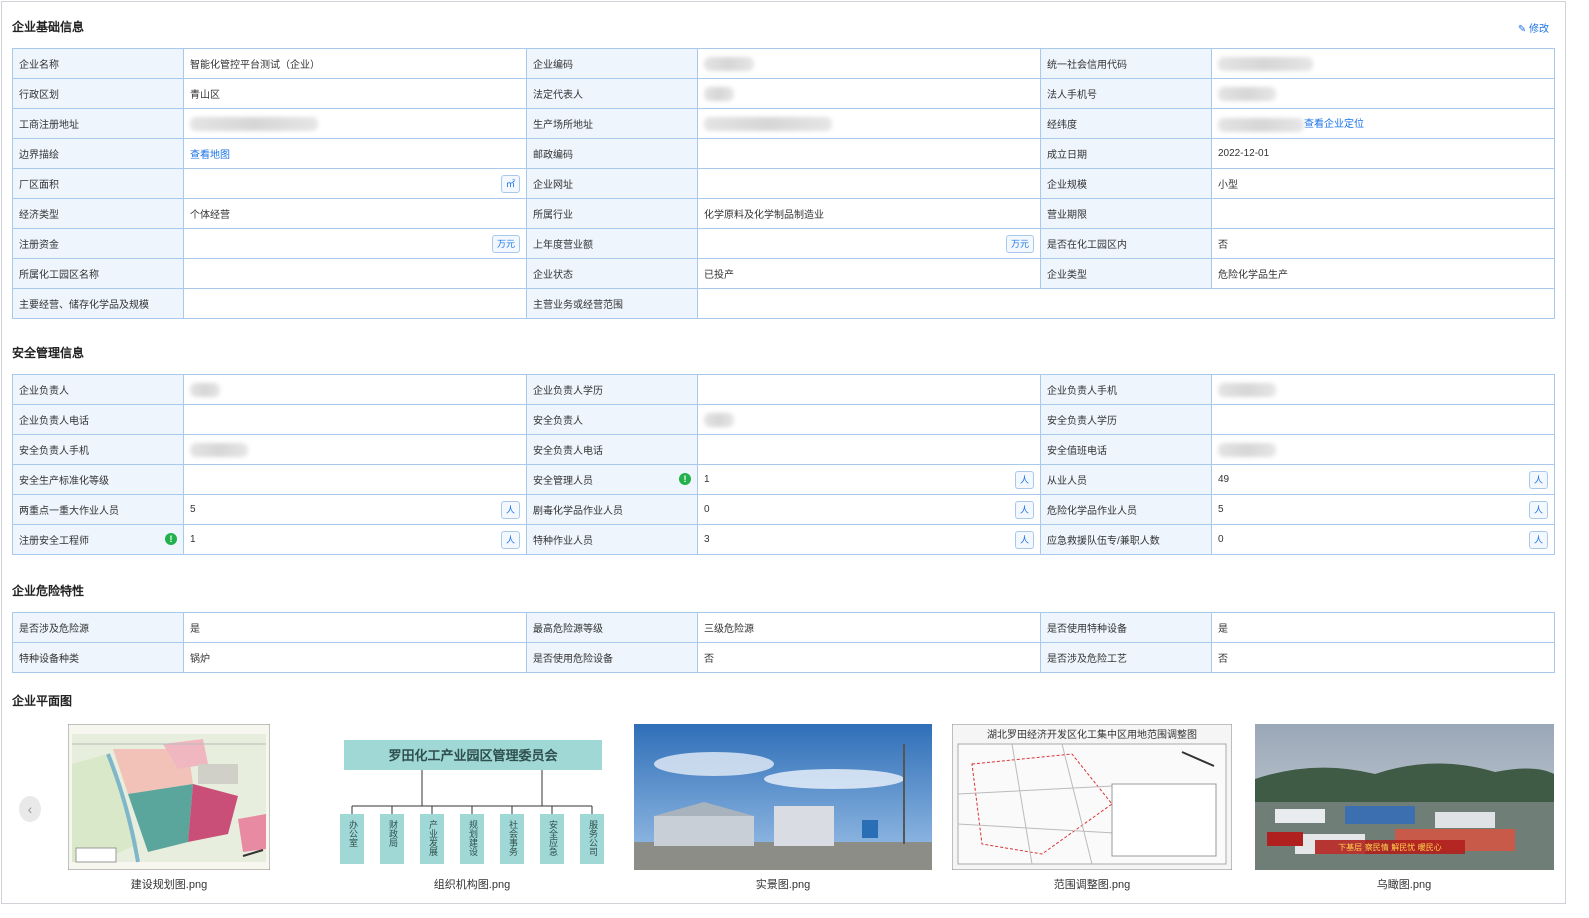 This screenshot has height=918, width=1589. What do you see at coordinates (612, 539) in the screenshot?
I see `field-label: 特种作业人员` at bounding box center [612, 539].